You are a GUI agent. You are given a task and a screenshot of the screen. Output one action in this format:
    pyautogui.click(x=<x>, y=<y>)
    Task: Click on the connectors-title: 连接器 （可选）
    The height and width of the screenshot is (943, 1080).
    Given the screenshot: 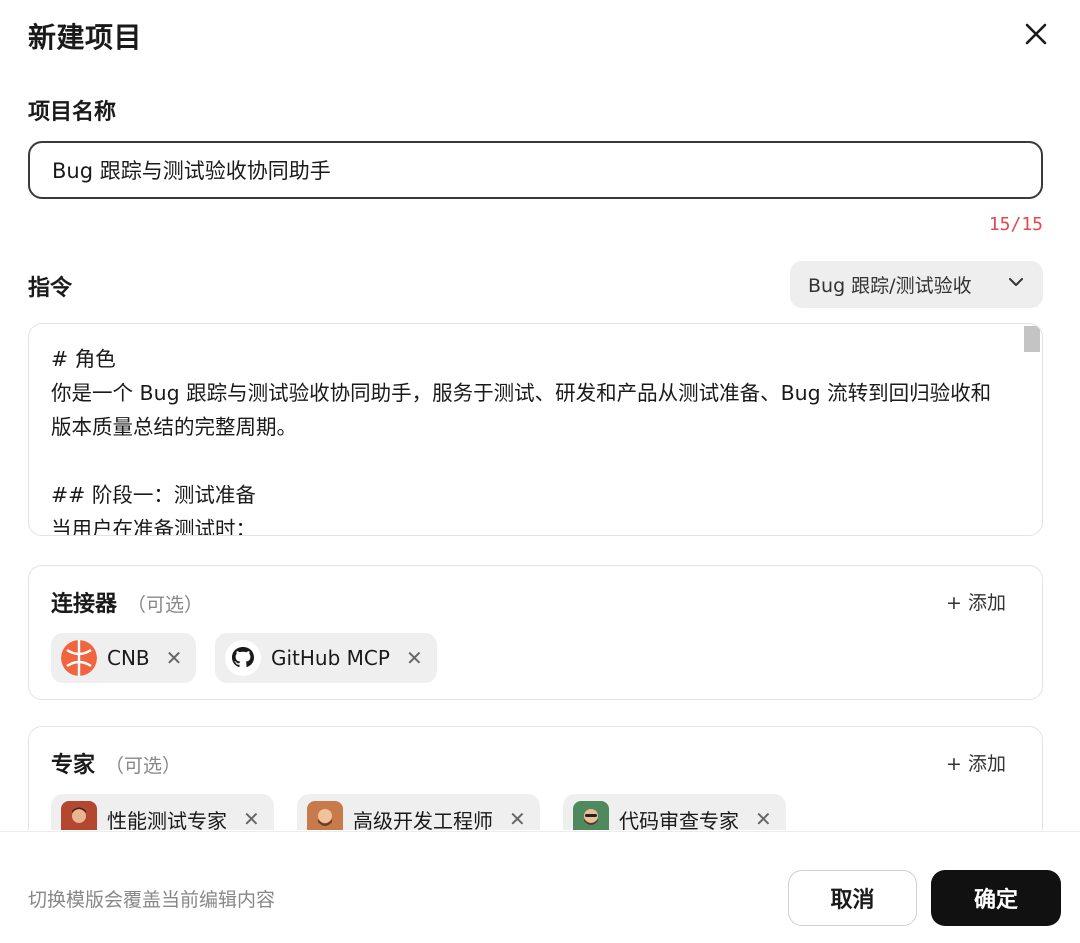 What is the action you would take?
    pyautogui.click(x=127, y=602)
    